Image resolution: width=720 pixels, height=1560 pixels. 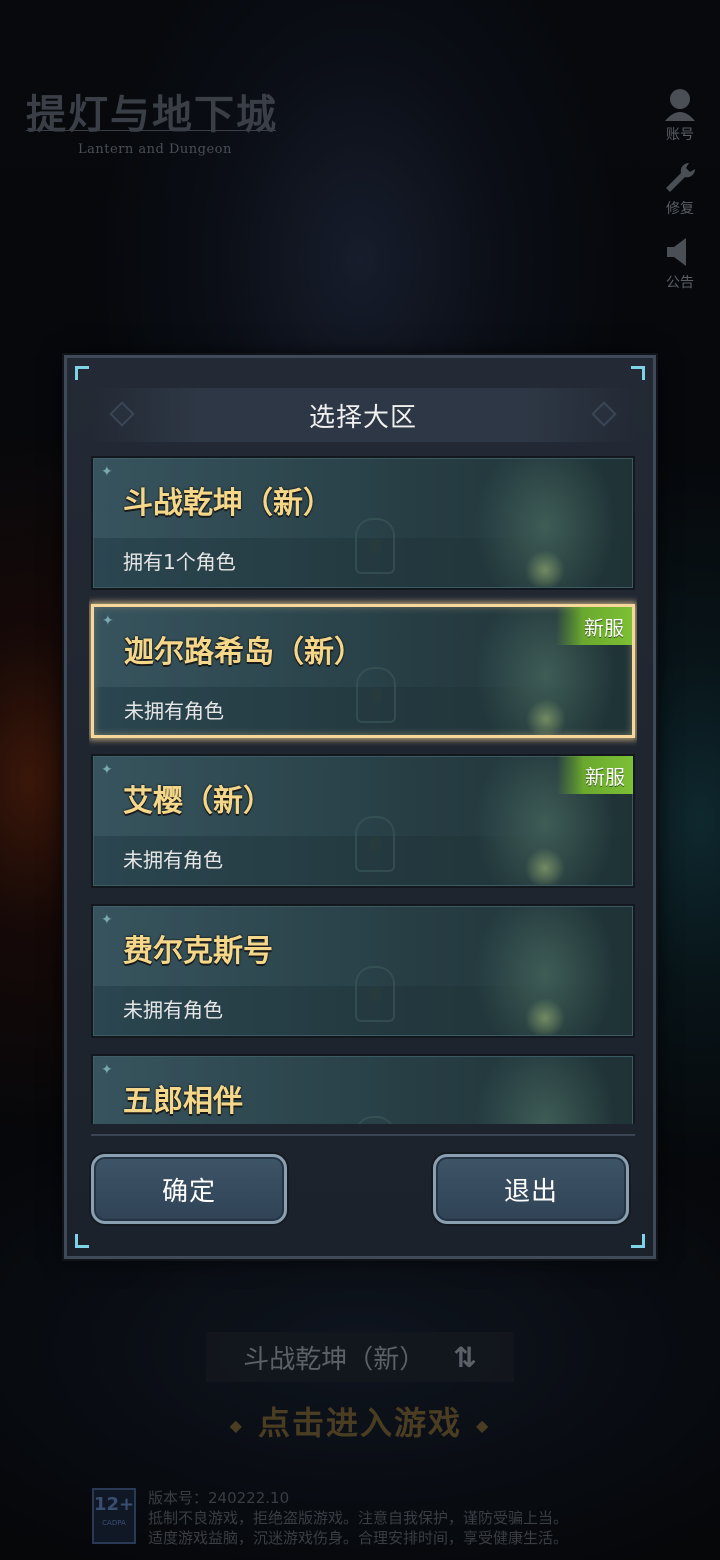 I want to click on enter-game-button: ◆ 点击进入游戏 ◆, so click(x=360, y=1421).